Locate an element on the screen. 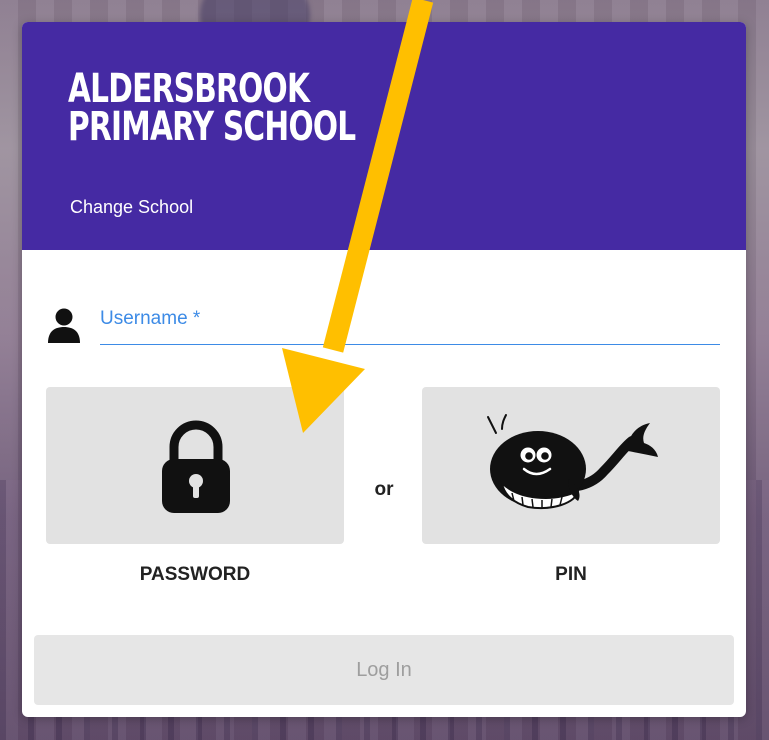 This screenshot has width=769, height=740. change-school-link: Change School is located at coordinates (131, 207).